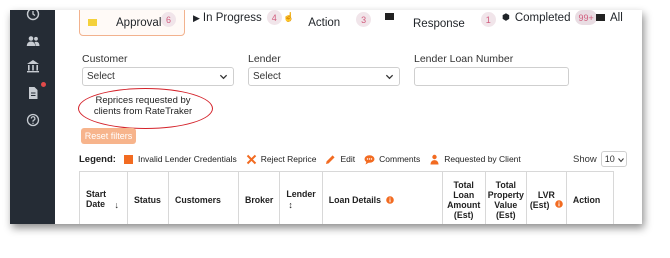 The width and height of the screenshot is (670, 258). I want to click on tab-count: 99+, so click(586, 17).